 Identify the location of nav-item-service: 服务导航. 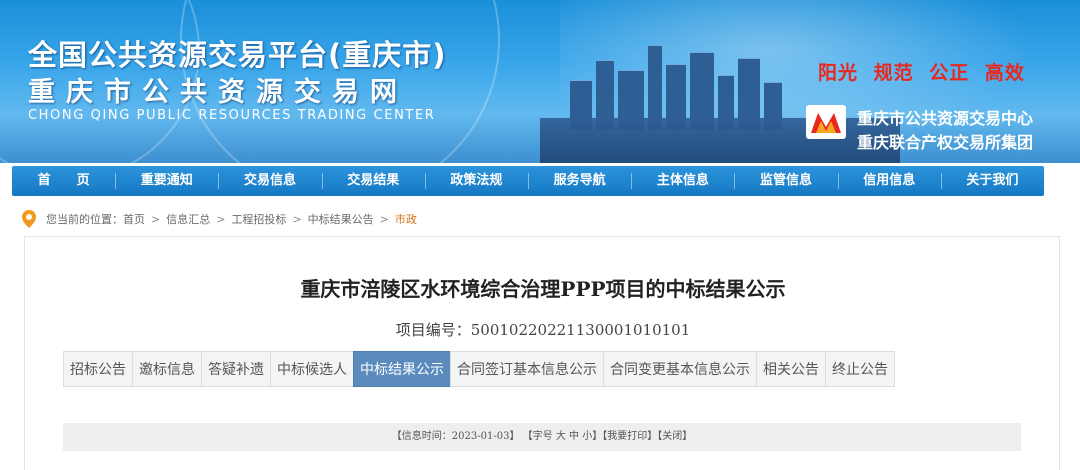
(579, 181).